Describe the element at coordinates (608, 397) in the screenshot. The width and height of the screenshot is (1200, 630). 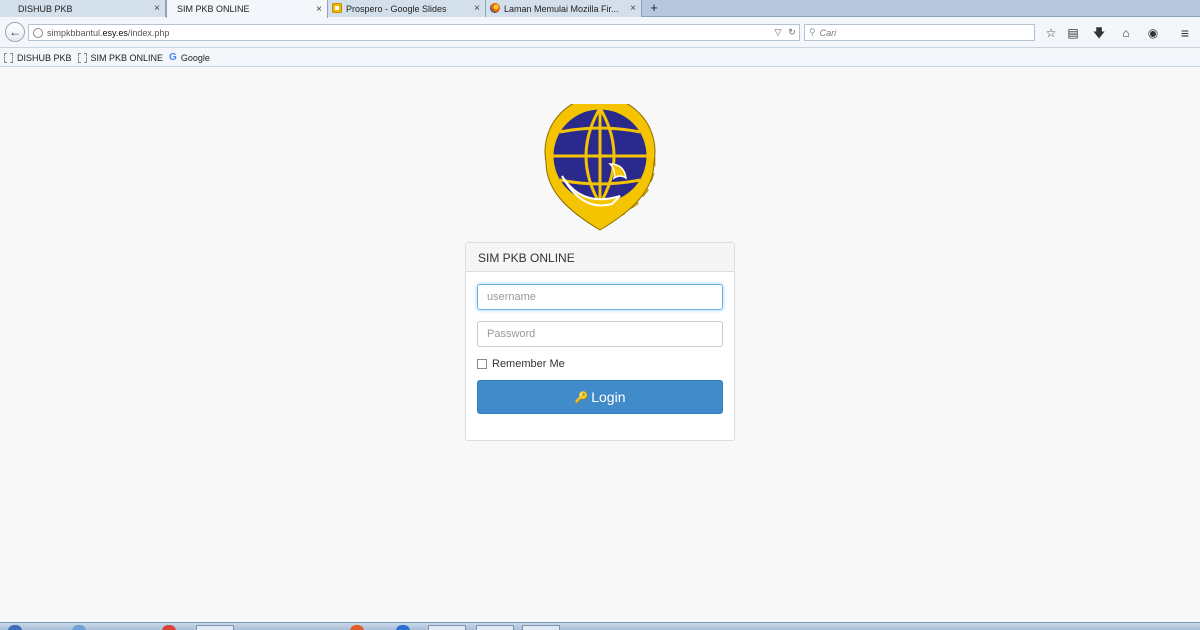
I see `login-button-label: Login` at that location.